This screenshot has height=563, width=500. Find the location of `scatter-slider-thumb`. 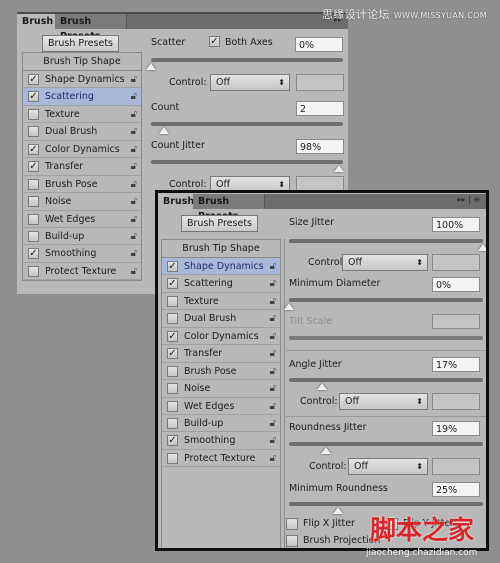

scatter-slider-thumb is located at coordinates (151, 66).